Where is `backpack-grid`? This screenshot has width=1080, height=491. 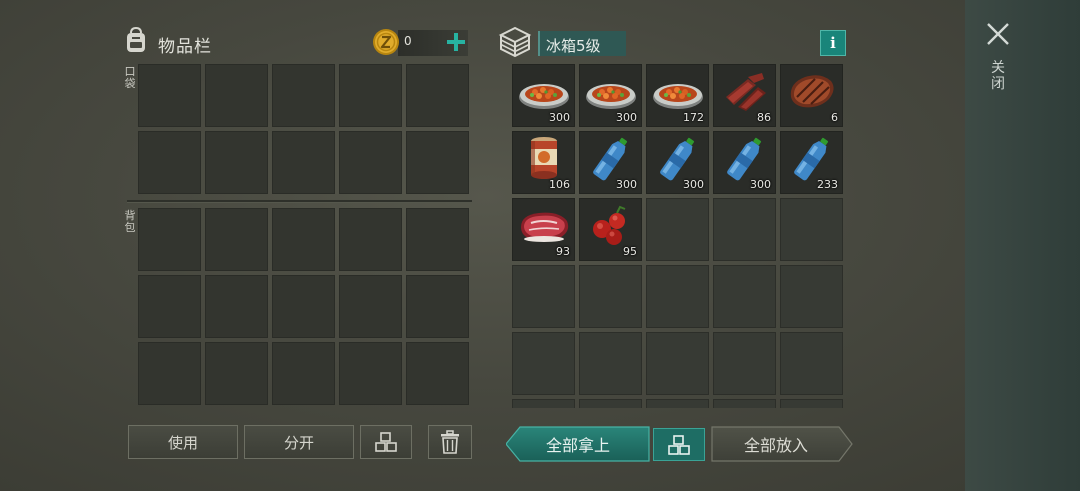 backpack-grid is located at coordinates (305, 308).